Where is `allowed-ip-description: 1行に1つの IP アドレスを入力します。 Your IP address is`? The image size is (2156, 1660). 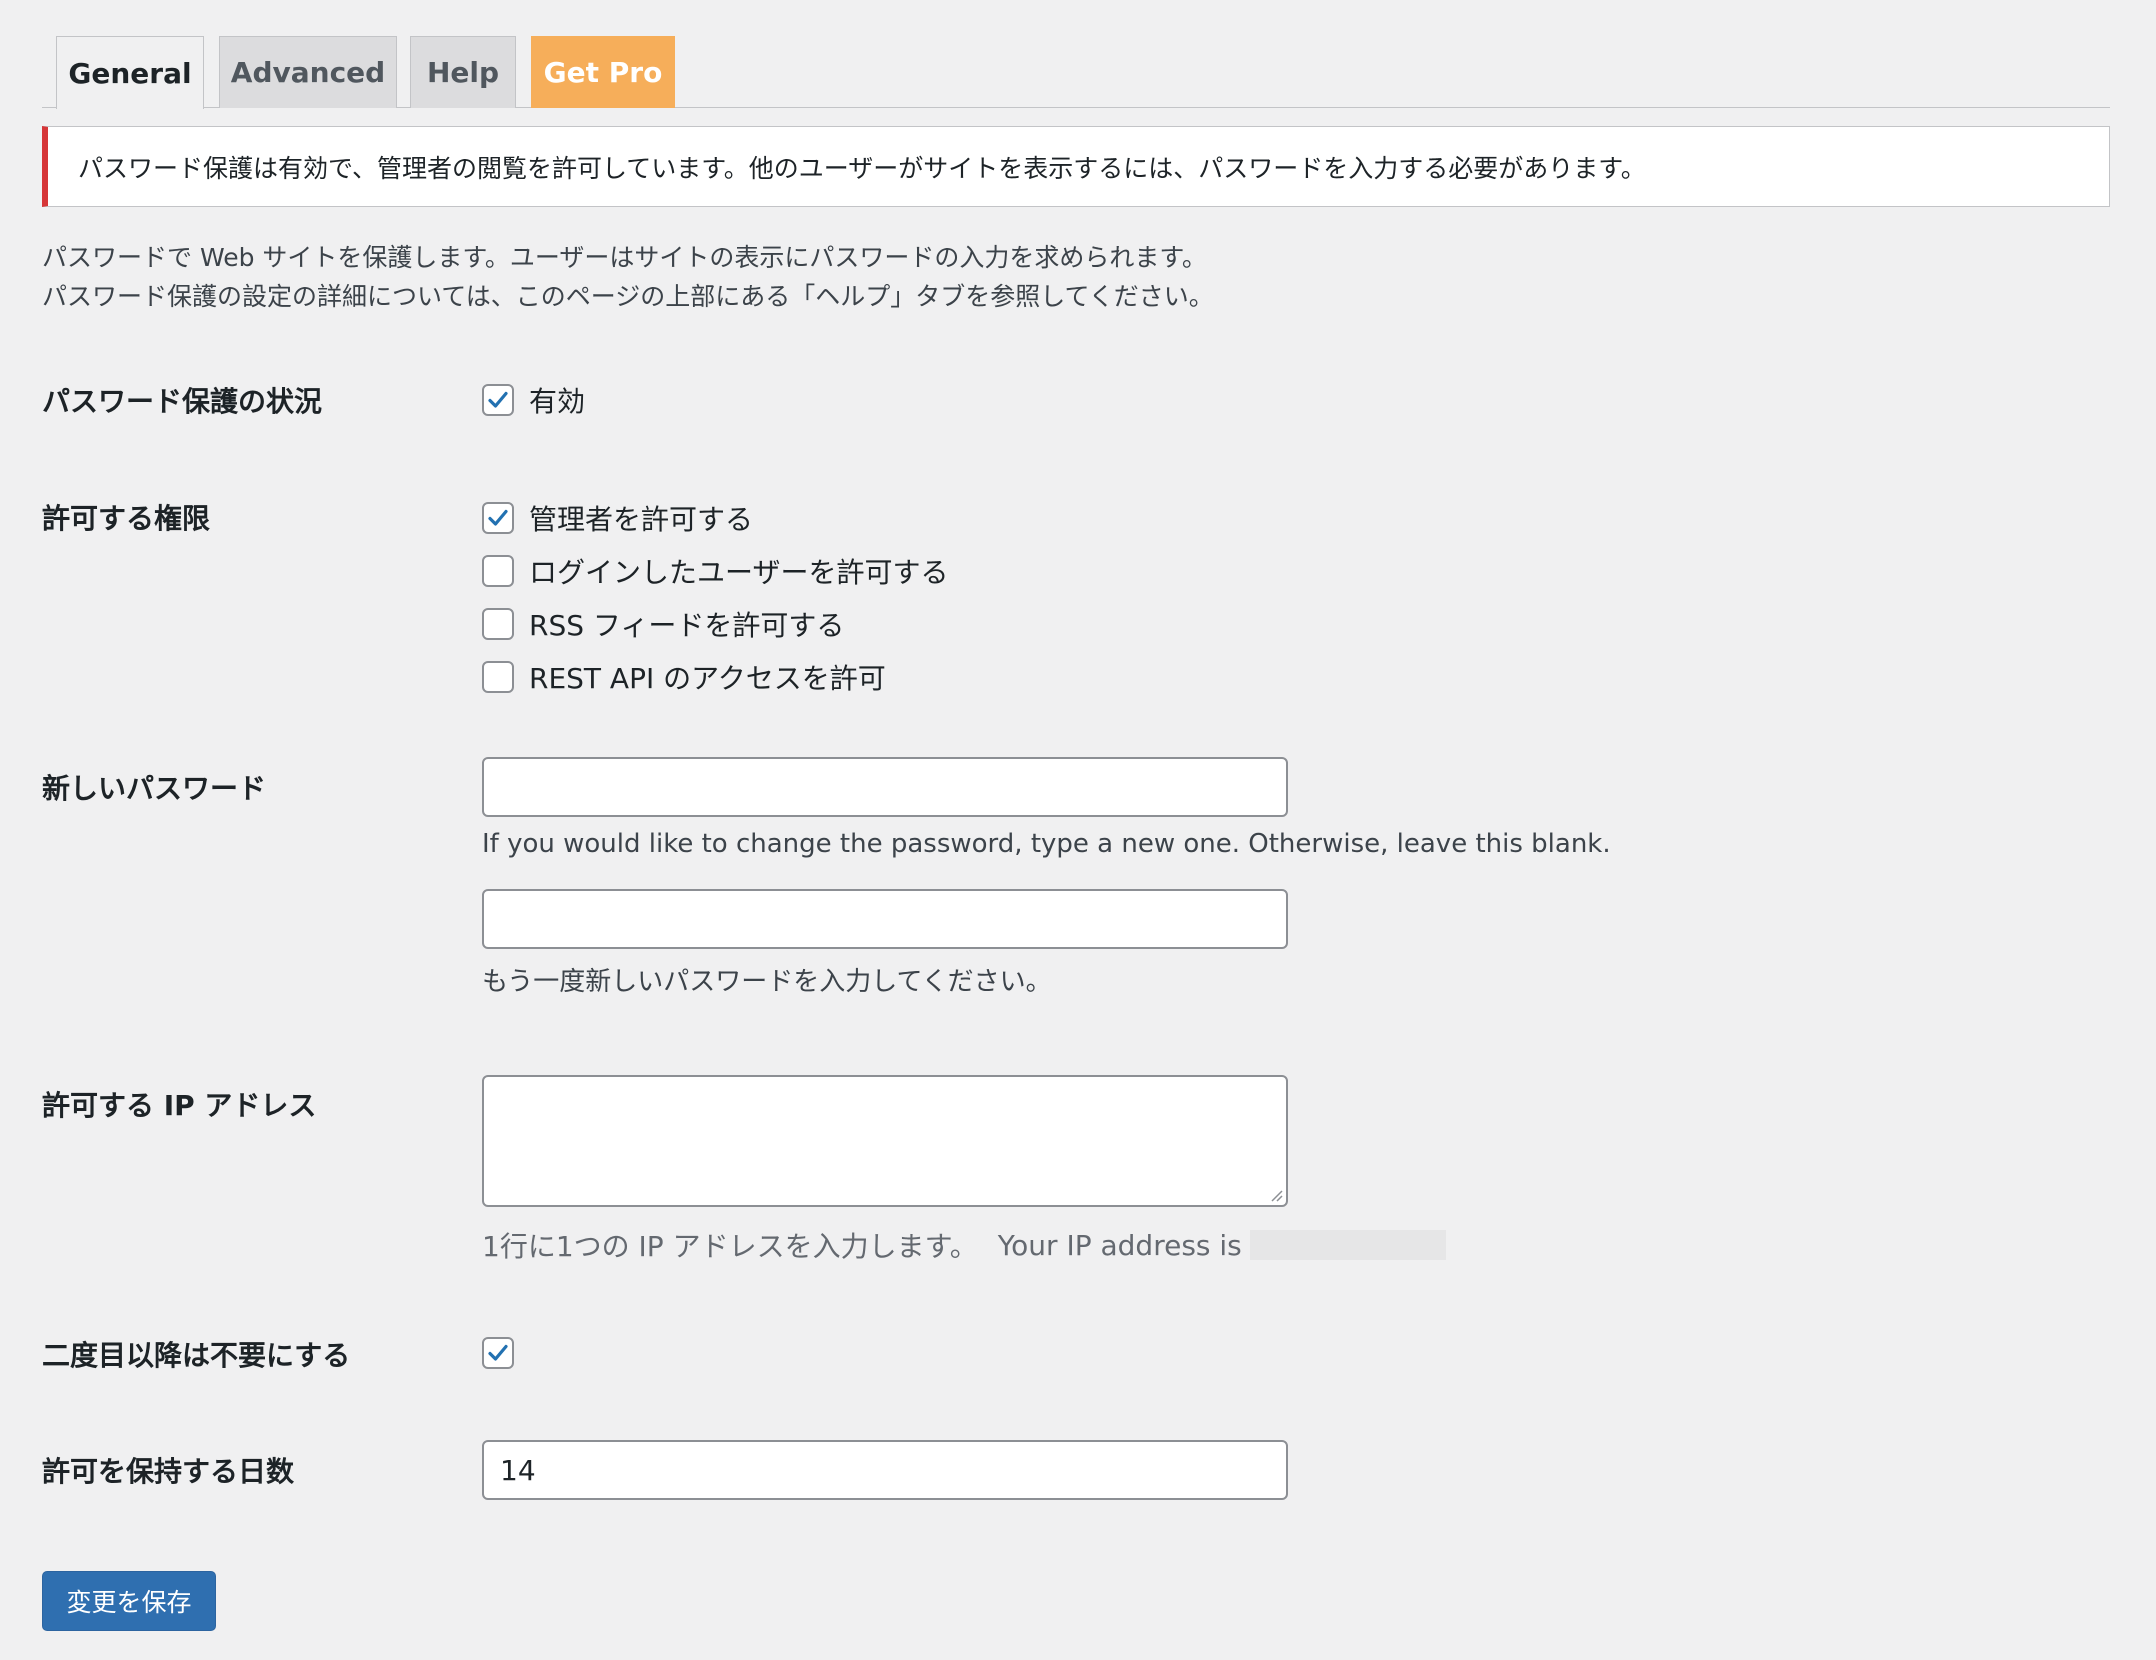 allowed-ip-description: 1行に1つの IP アドレスを入力します。 Your IP address is is located at coordinates (964, 1245).